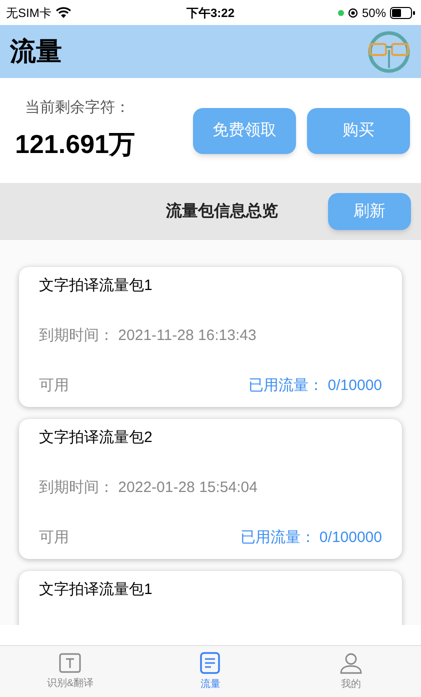 The height and width of the screenshot is (697, 421). What do you see at coordinates (210, 13) in the screenshot?
I see `clock: 下午3:22` at bounding box center [210, 13].